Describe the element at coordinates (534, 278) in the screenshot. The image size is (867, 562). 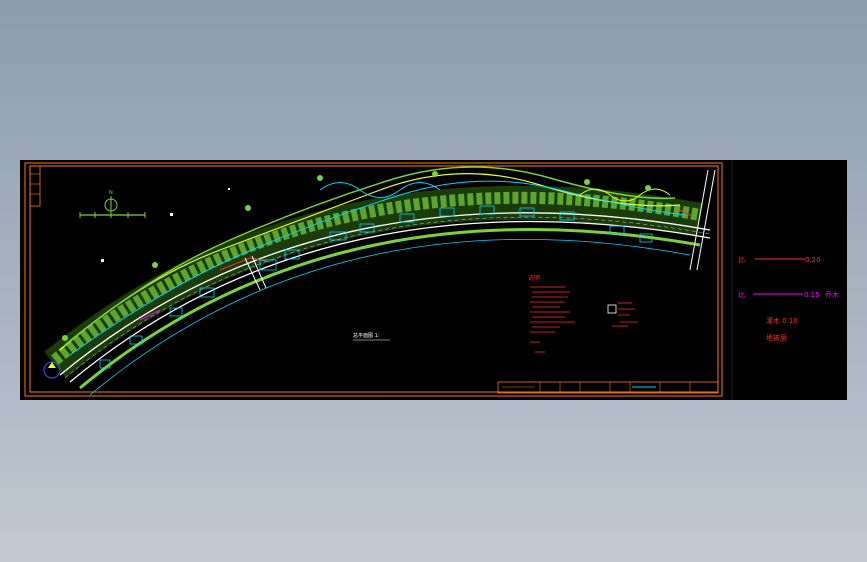
I see `svg-text: 说明` at that location.